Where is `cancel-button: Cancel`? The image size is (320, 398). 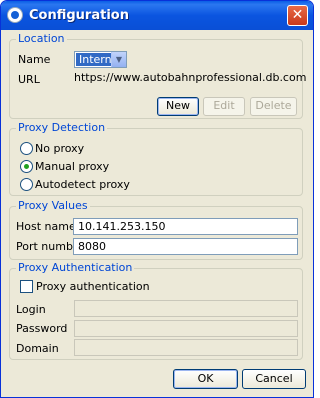 cancel-button: Cancel is located at coordinates (274, 379).